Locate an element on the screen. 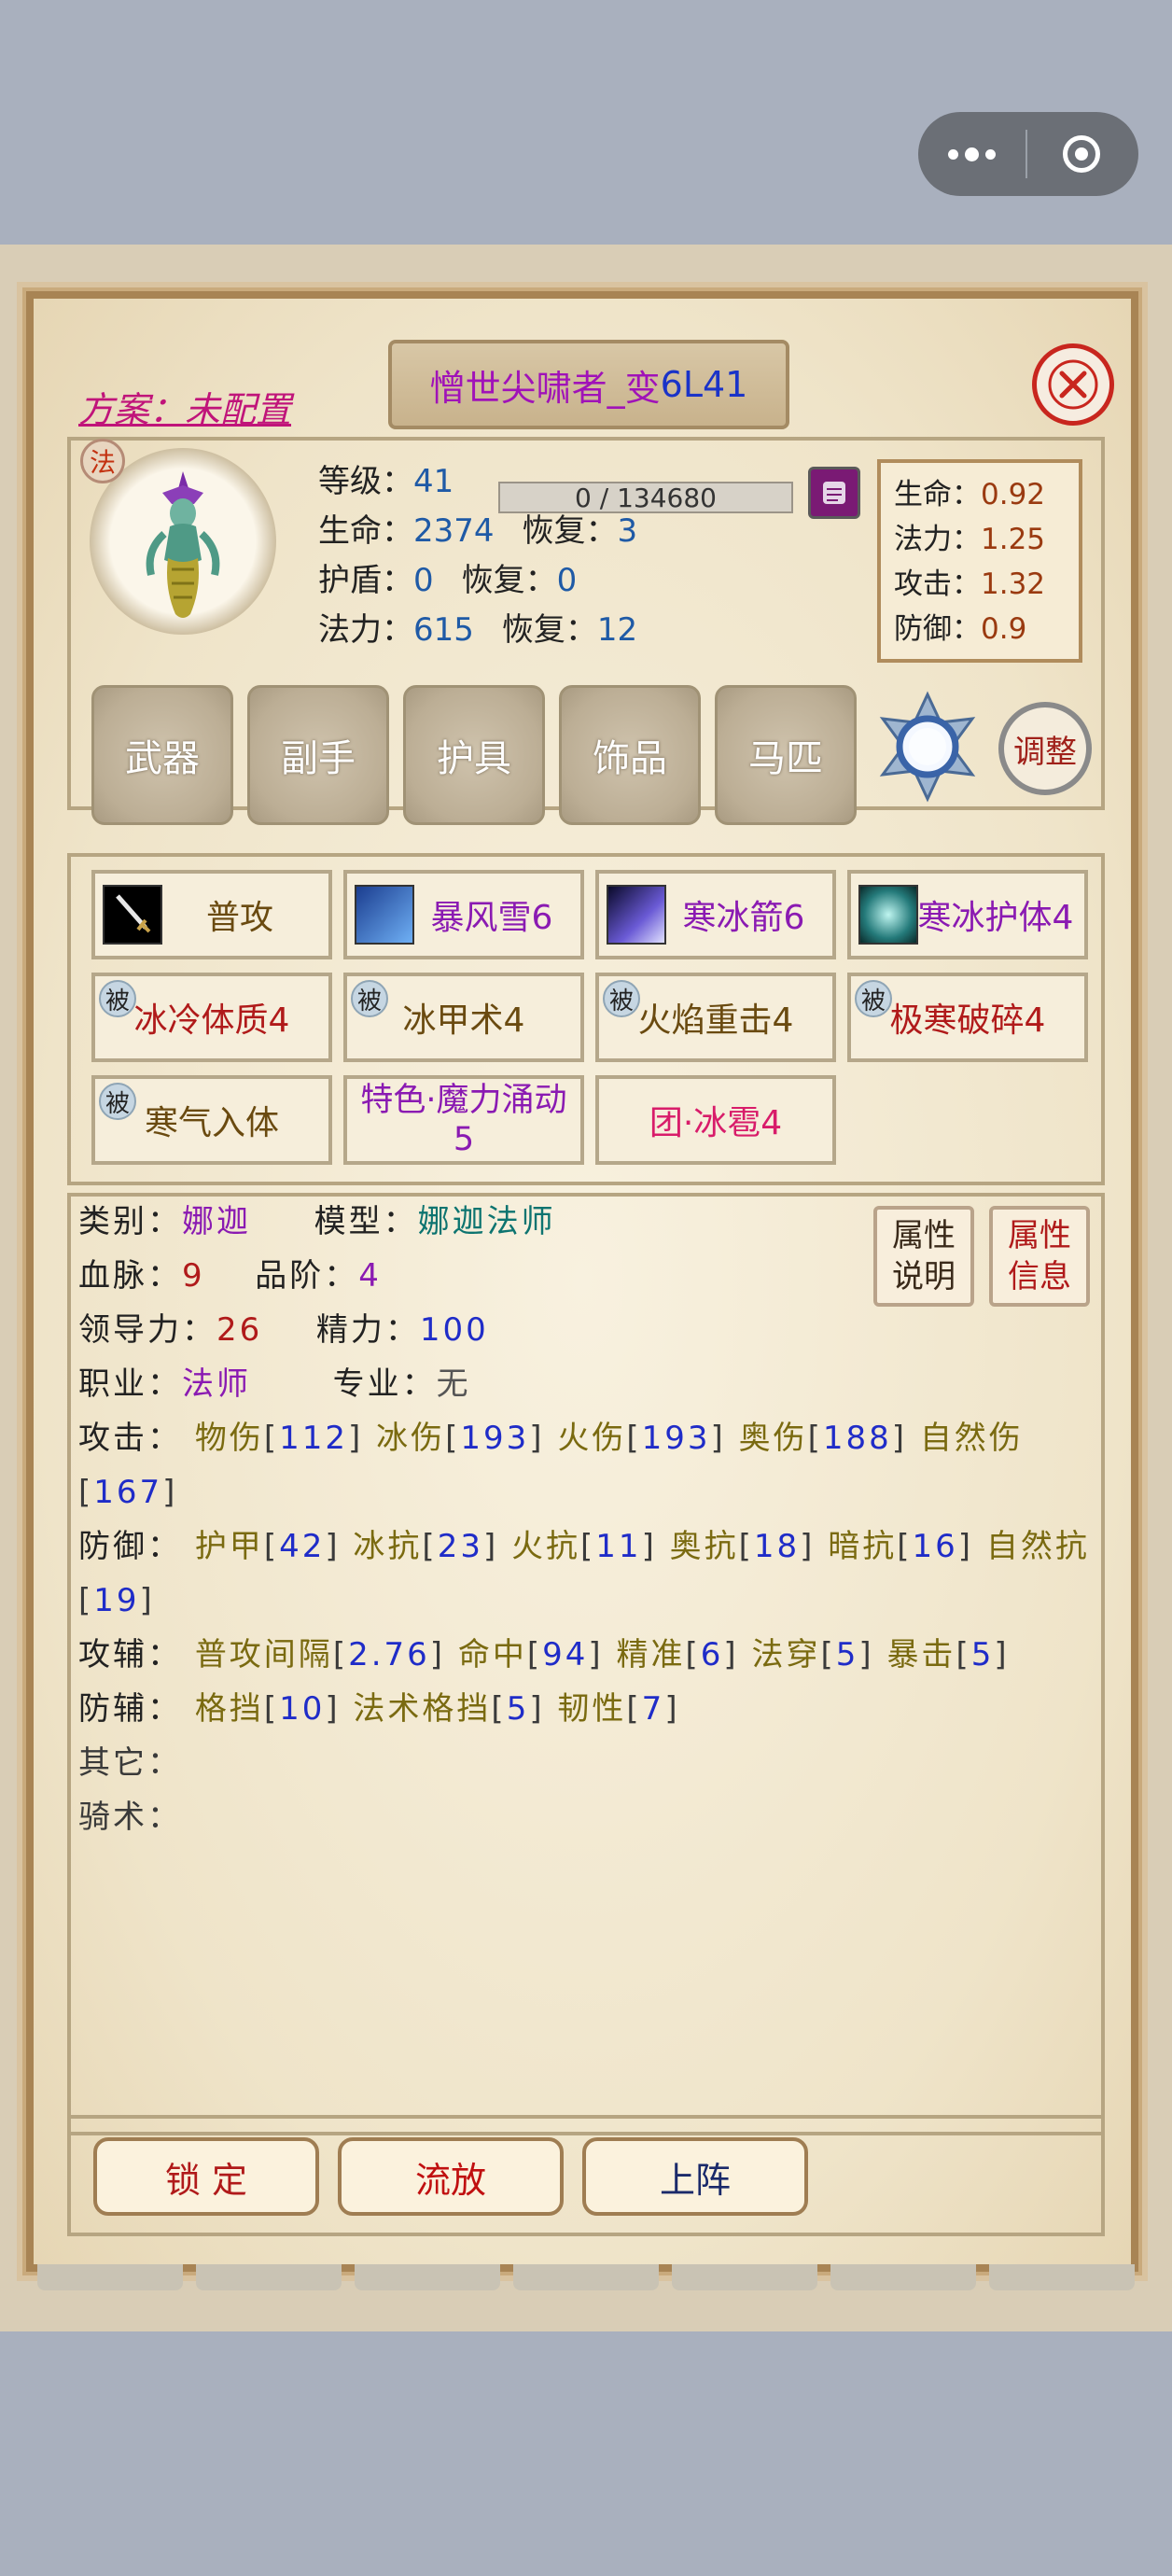  skill-label: 寒气入体 is located at coordinates (211, 1123).